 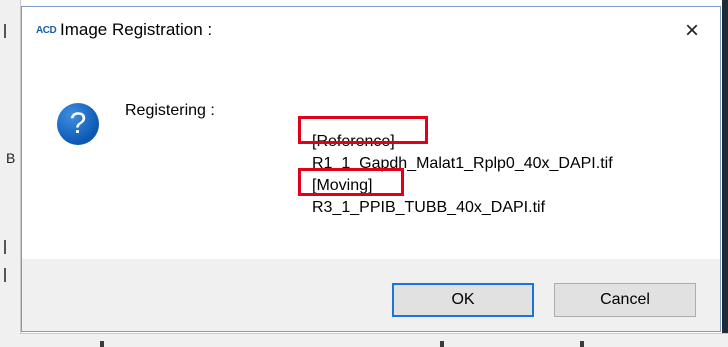 I want to click on close-icon: ×, so click(x=691, y=30).